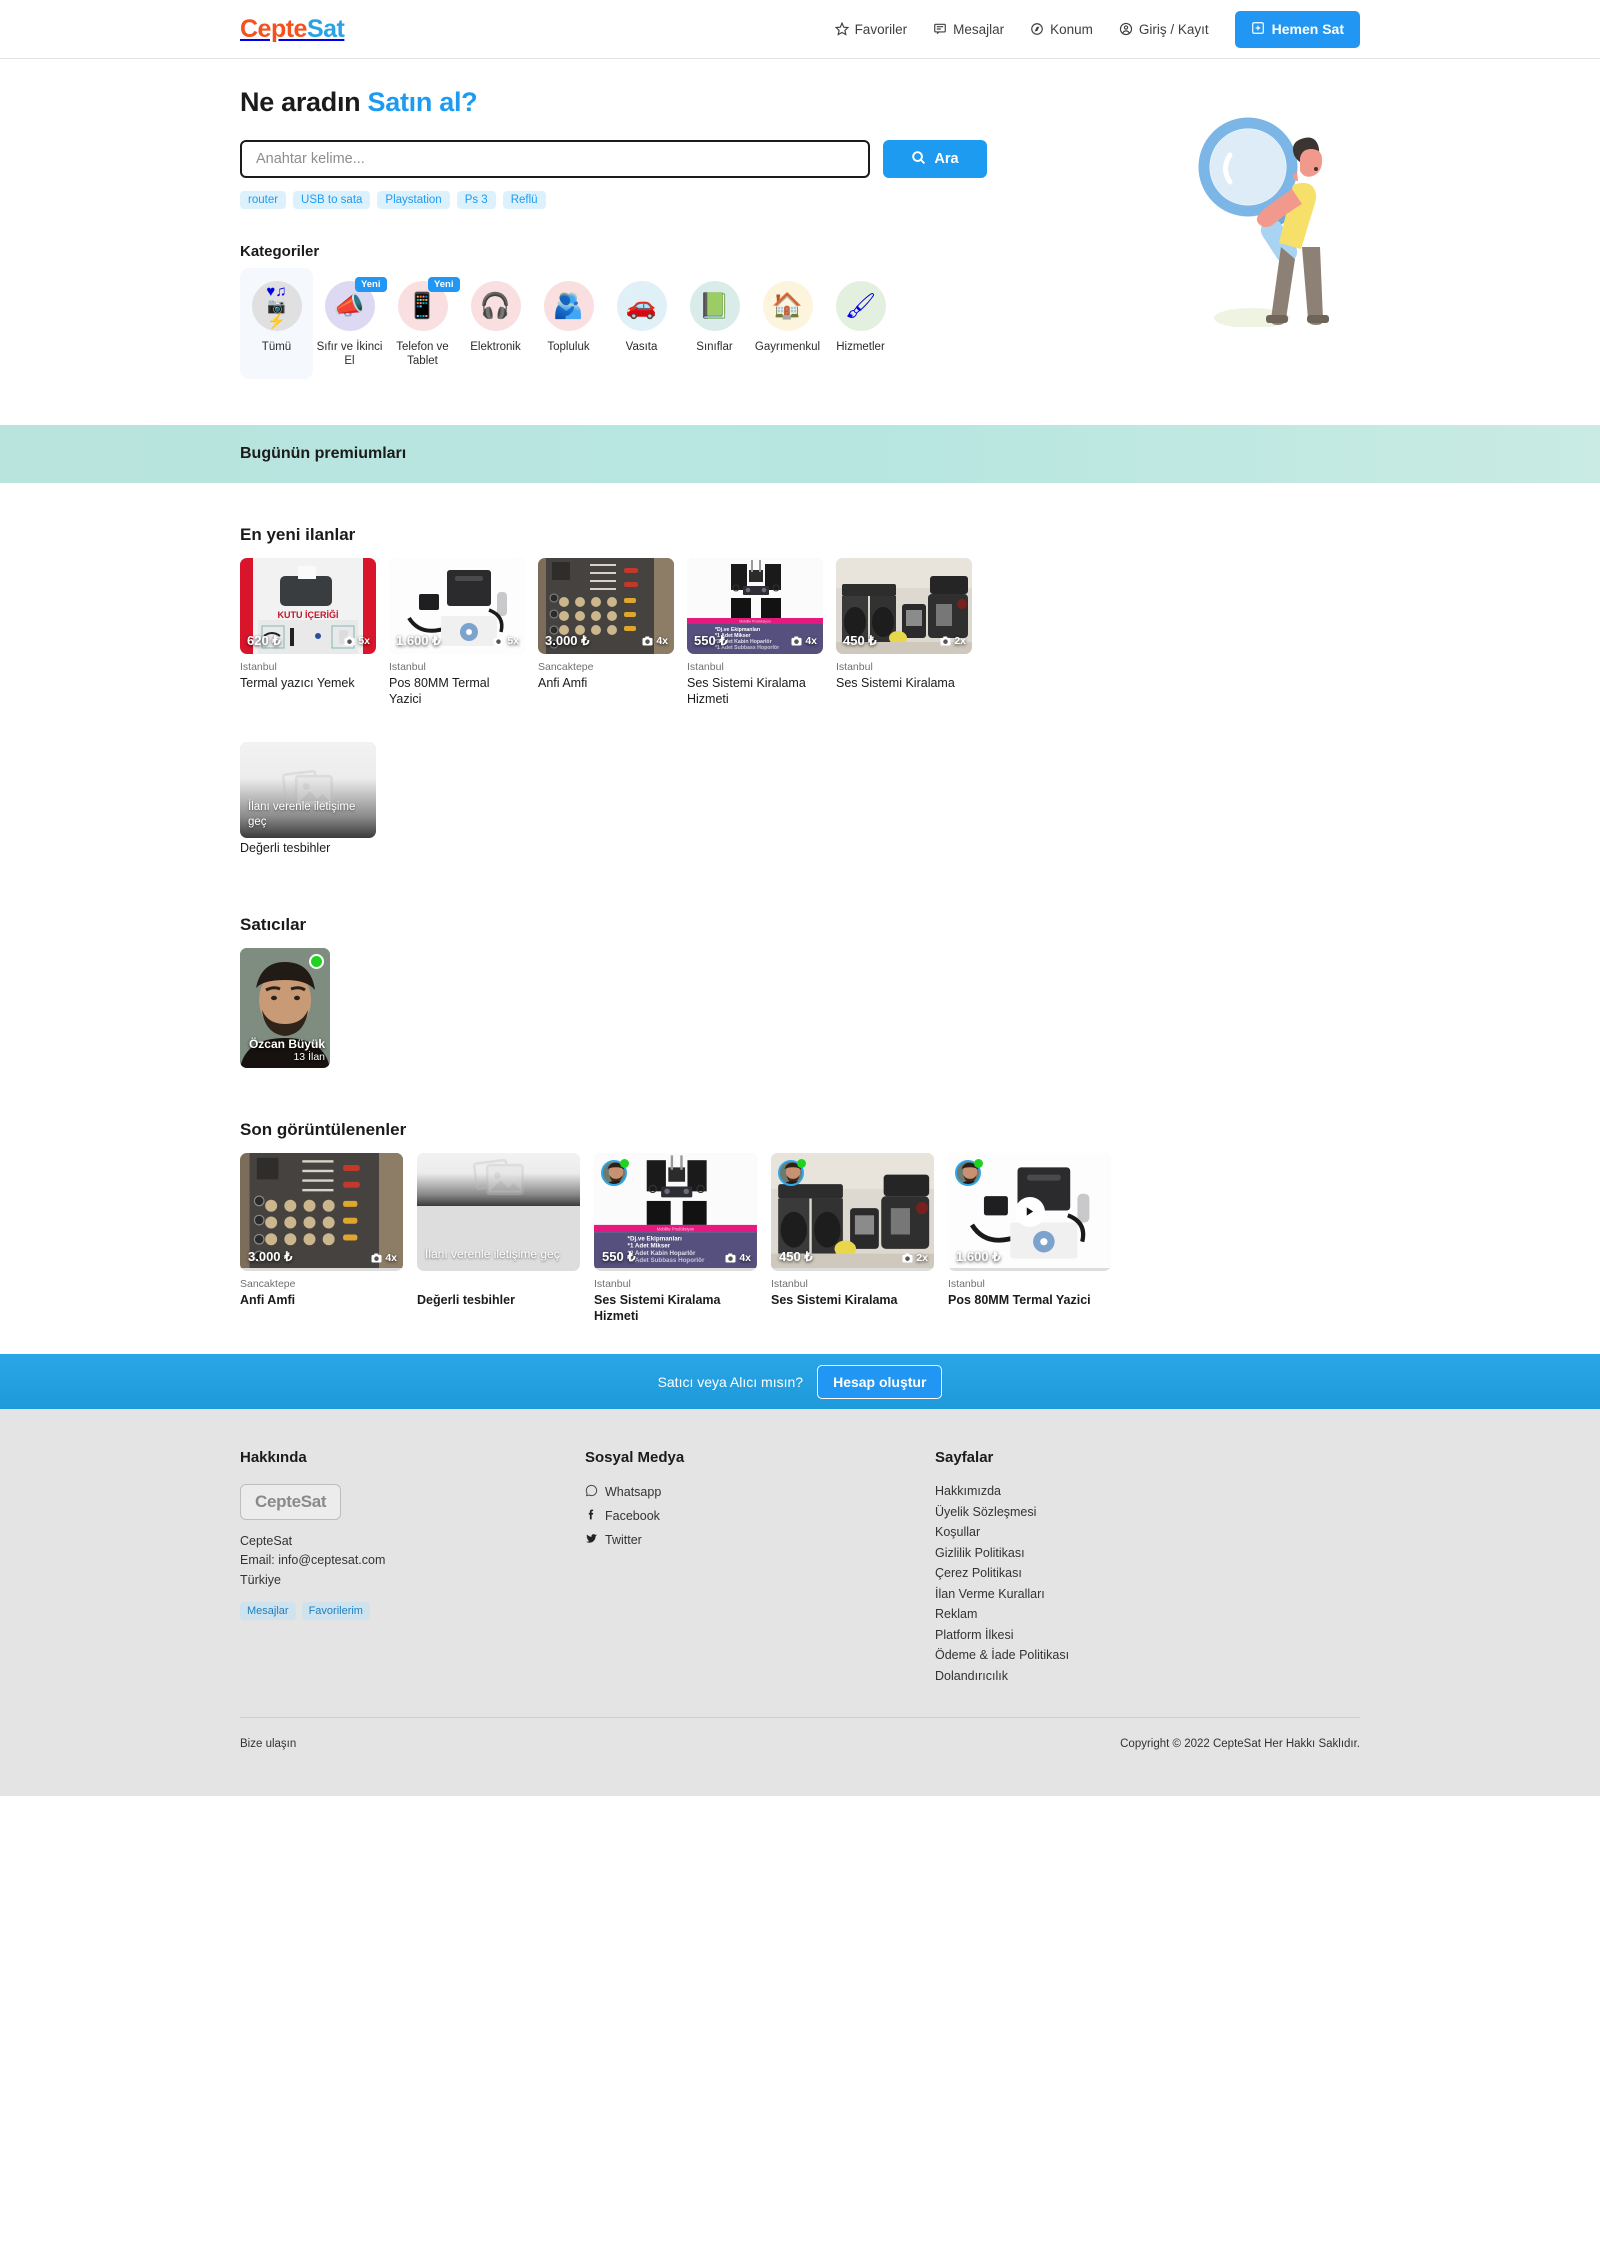  Describe the element at coordinates (423, 323) in the screenshot. I see `category-item-phone-tablet: 📱 Yeni Telefon ve Tablet` at that location.